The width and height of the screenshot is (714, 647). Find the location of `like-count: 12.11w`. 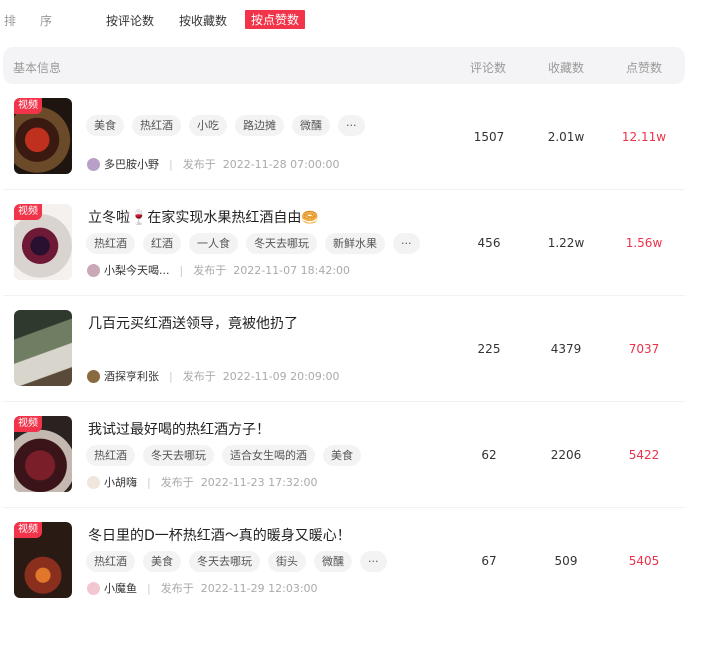

like-count: 12.11w is located at coordinates (644, 137).